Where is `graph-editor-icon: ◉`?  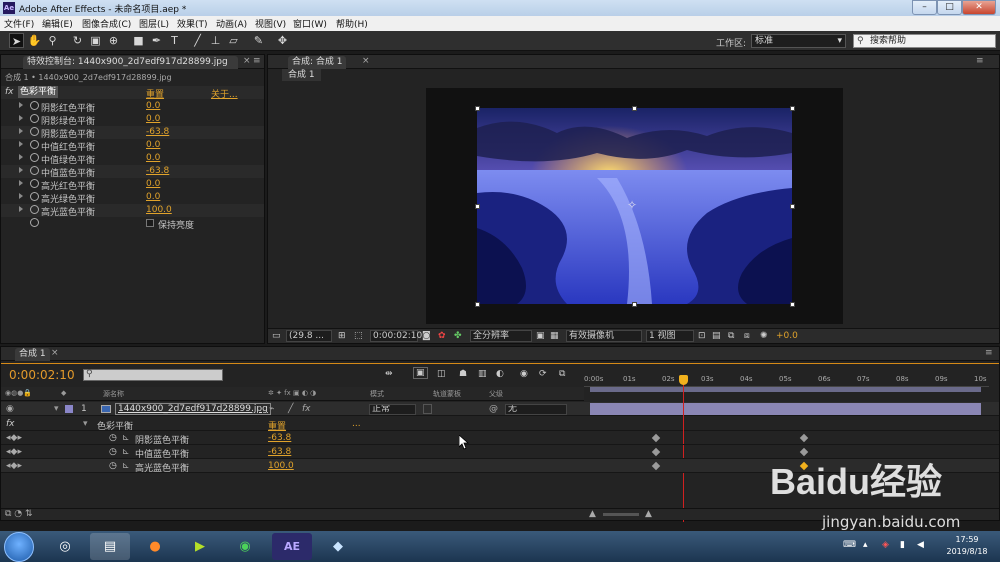
graph-editor-icon: ◉ is located at coordinates (524, 374).